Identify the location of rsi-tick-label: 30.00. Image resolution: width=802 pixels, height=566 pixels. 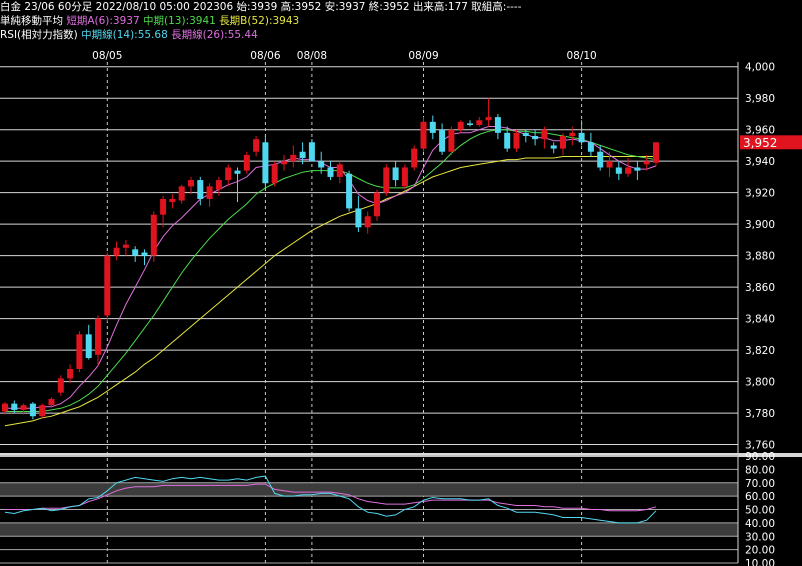
(760, 537).